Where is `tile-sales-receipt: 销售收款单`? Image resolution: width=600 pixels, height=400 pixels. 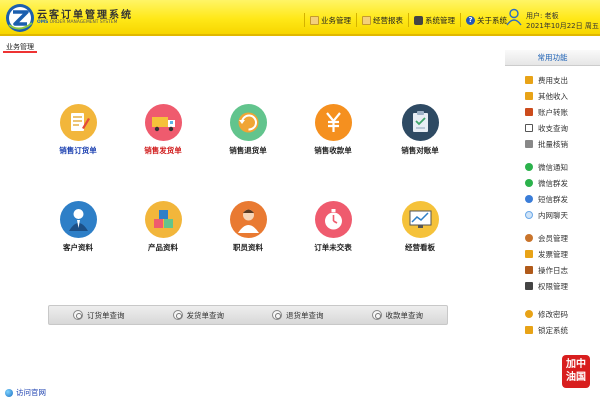
tile-sales-receipt: 销售收款单 is located at coordinates (333, 134).